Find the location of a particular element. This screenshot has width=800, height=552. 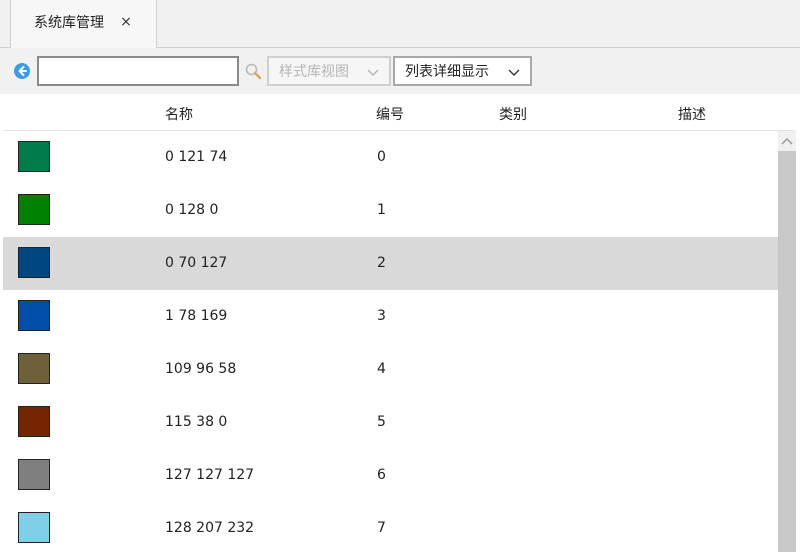

table-row: 0 121 74 0 is located at coordinates (390, 157).